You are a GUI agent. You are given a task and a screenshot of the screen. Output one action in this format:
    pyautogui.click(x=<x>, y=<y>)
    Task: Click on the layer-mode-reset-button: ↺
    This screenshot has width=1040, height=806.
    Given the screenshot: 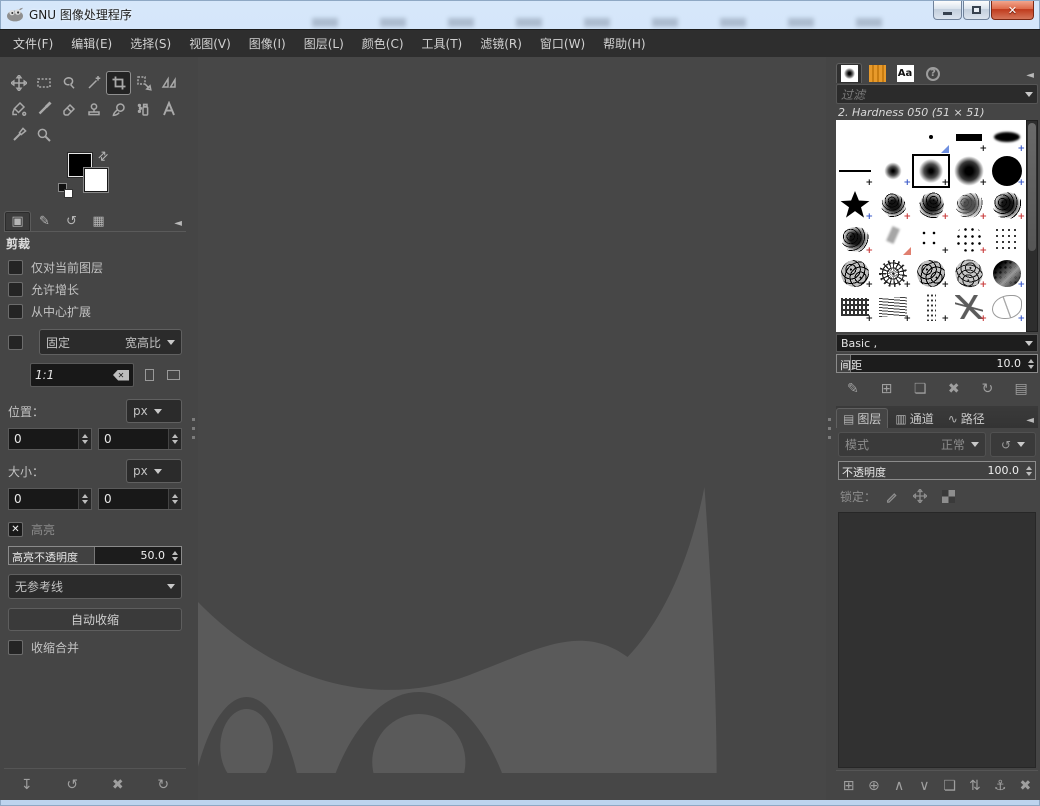 What is the action you would take?
    pyautogui.click(x=1013, y=444)
    